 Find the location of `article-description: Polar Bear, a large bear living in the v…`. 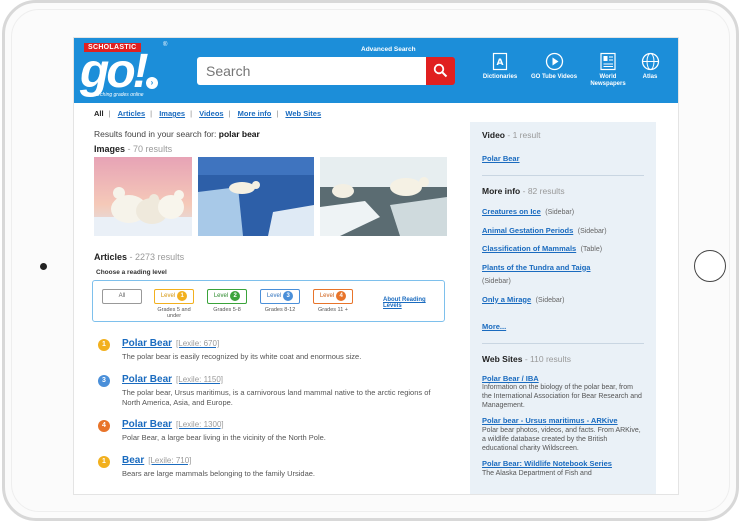

article-description: Polar Bear, a large bear living in the v… is located at coordinates (224, 437).